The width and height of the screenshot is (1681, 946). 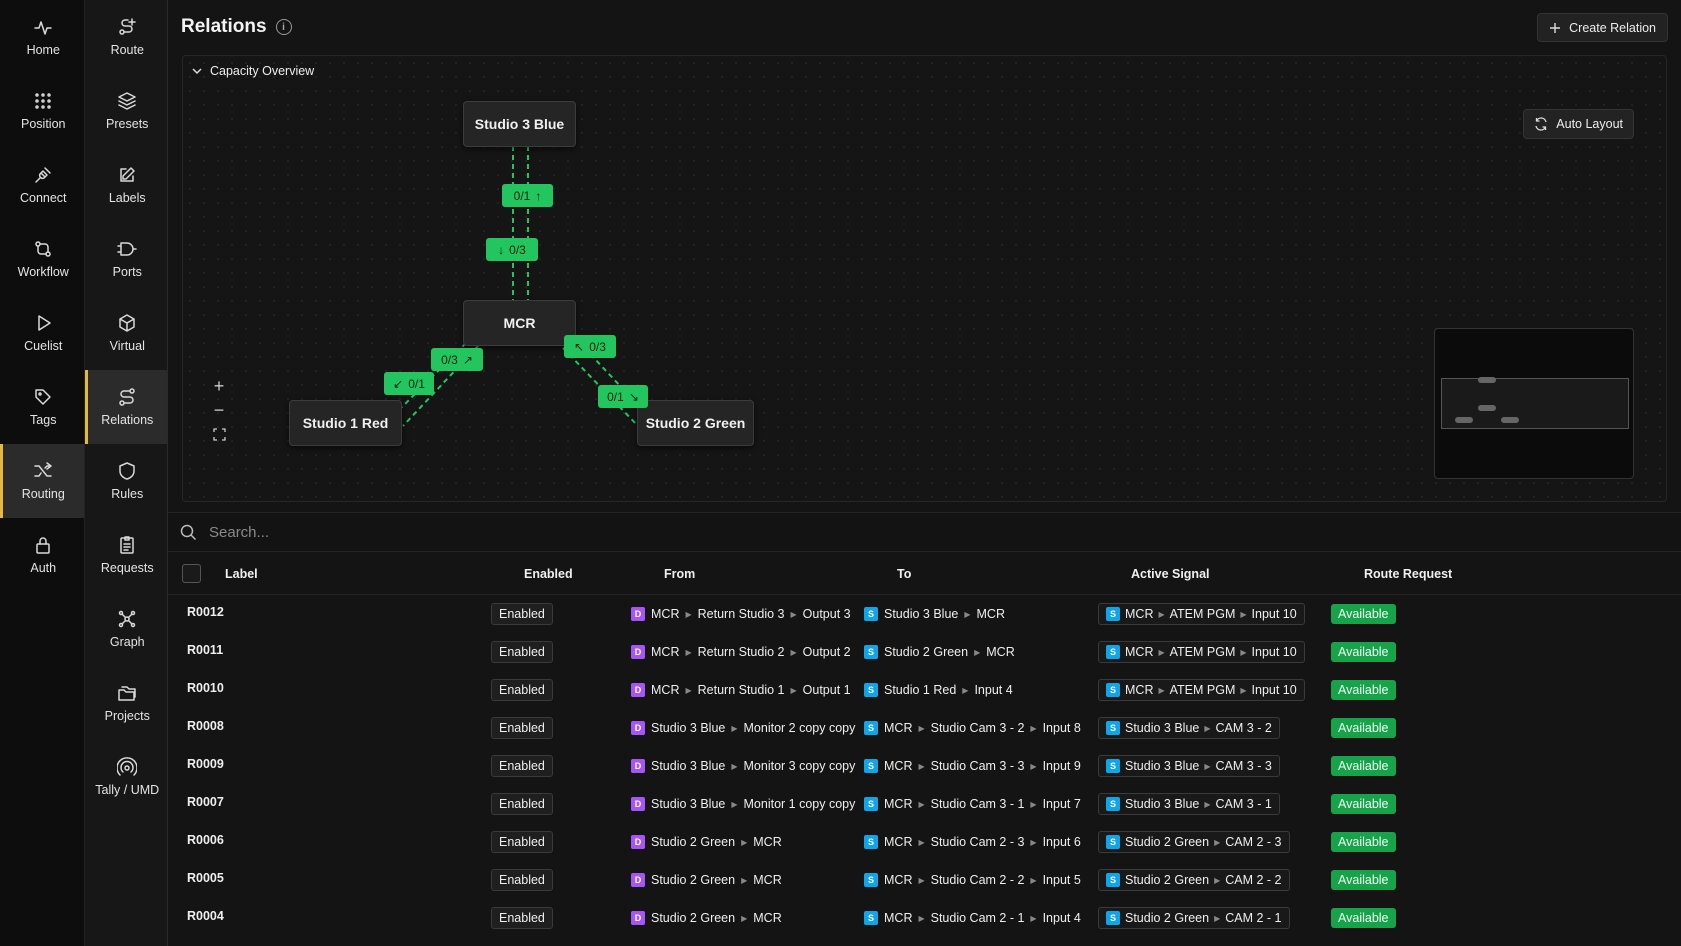 I want to click on edge-label: ↖ 0/3, so click(x=590, y=346).